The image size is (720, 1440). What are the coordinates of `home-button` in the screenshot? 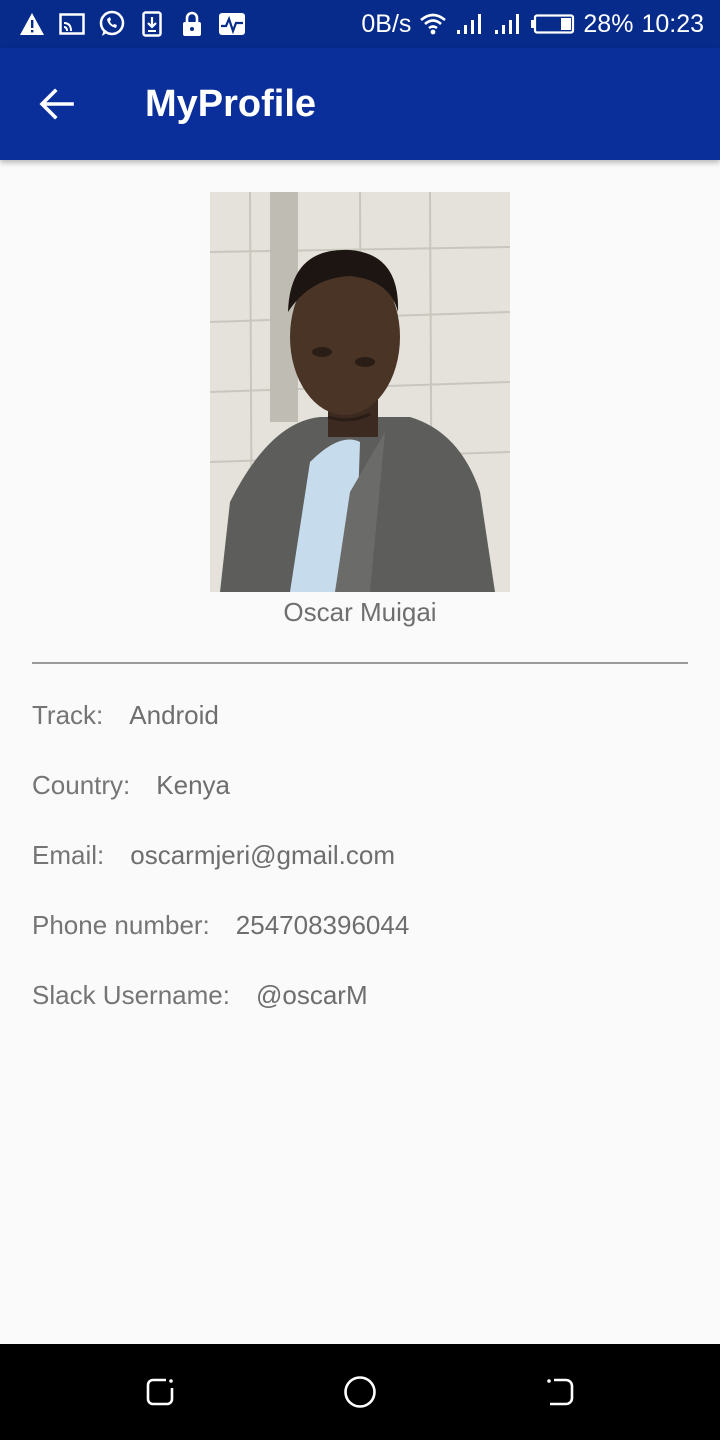 It's located at (360, 1392).